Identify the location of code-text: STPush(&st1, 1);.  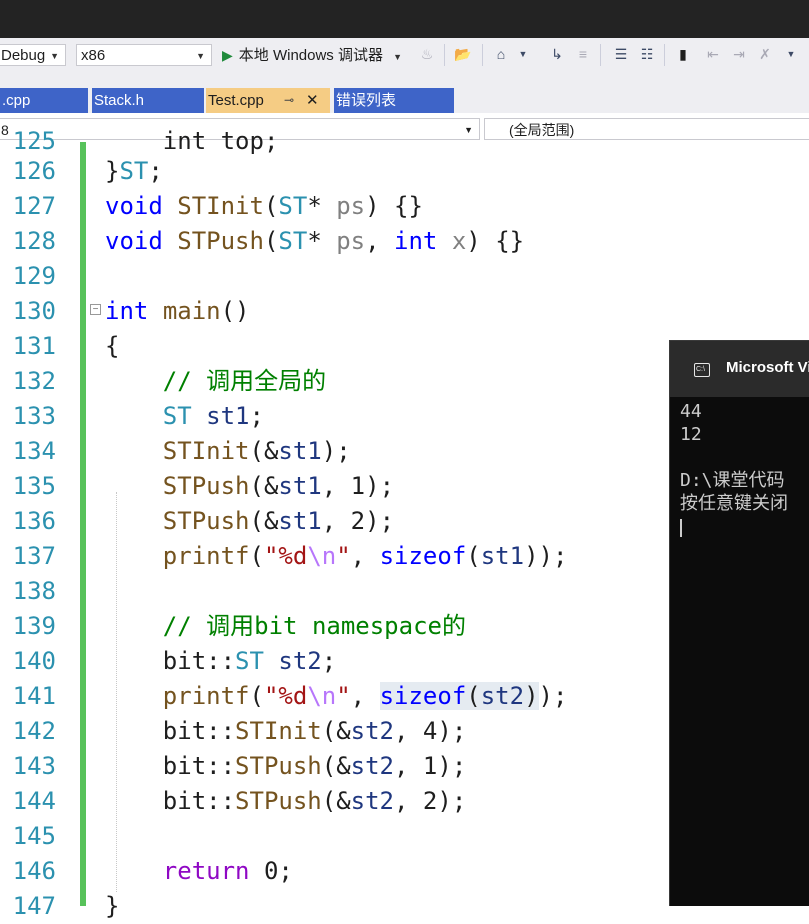
(278, 486).